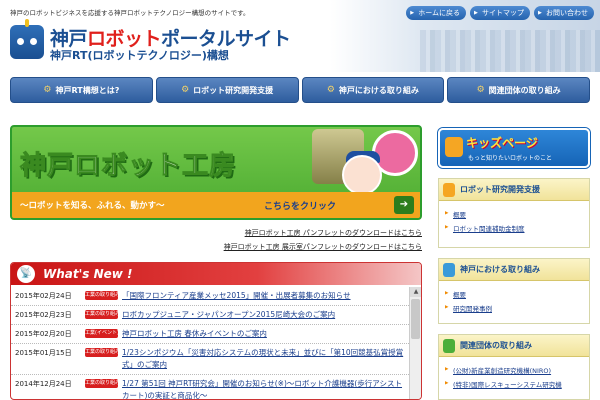 This screenshot has height=400, width=600. I want to click on news-badge: 工業(イベント), so click(102, 333).